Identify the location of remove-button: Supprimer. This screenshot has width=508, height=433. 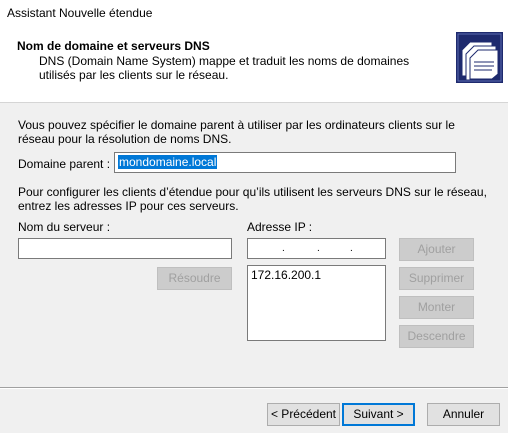
(436, 278).